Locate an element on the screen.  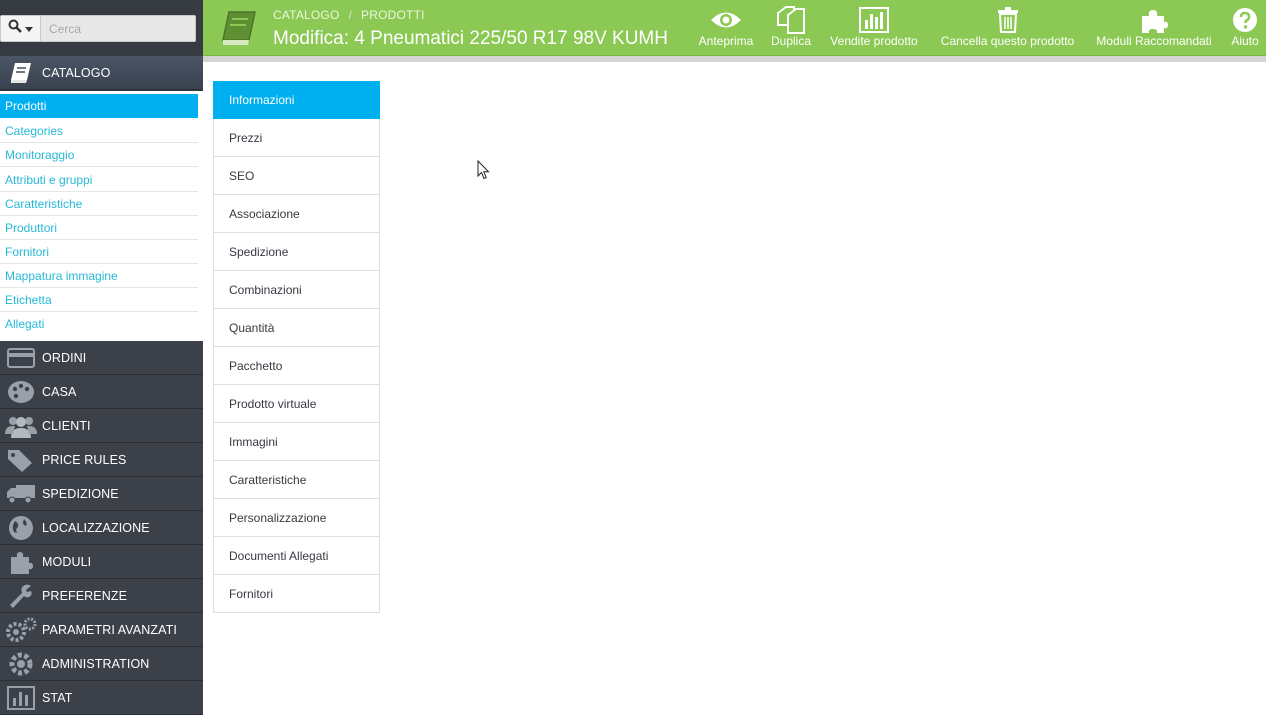
preview-label: Anteprima is located at coordinates (726, 41).